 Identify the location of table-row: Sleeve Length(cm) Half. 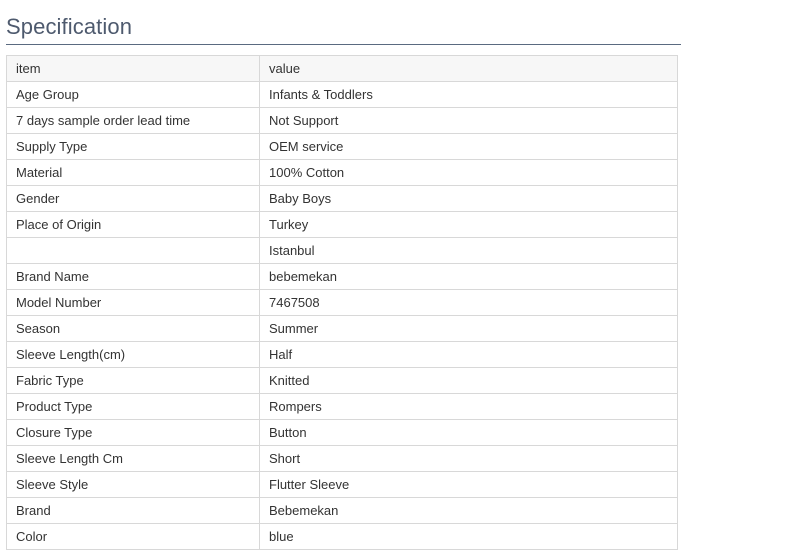
(342, 354).